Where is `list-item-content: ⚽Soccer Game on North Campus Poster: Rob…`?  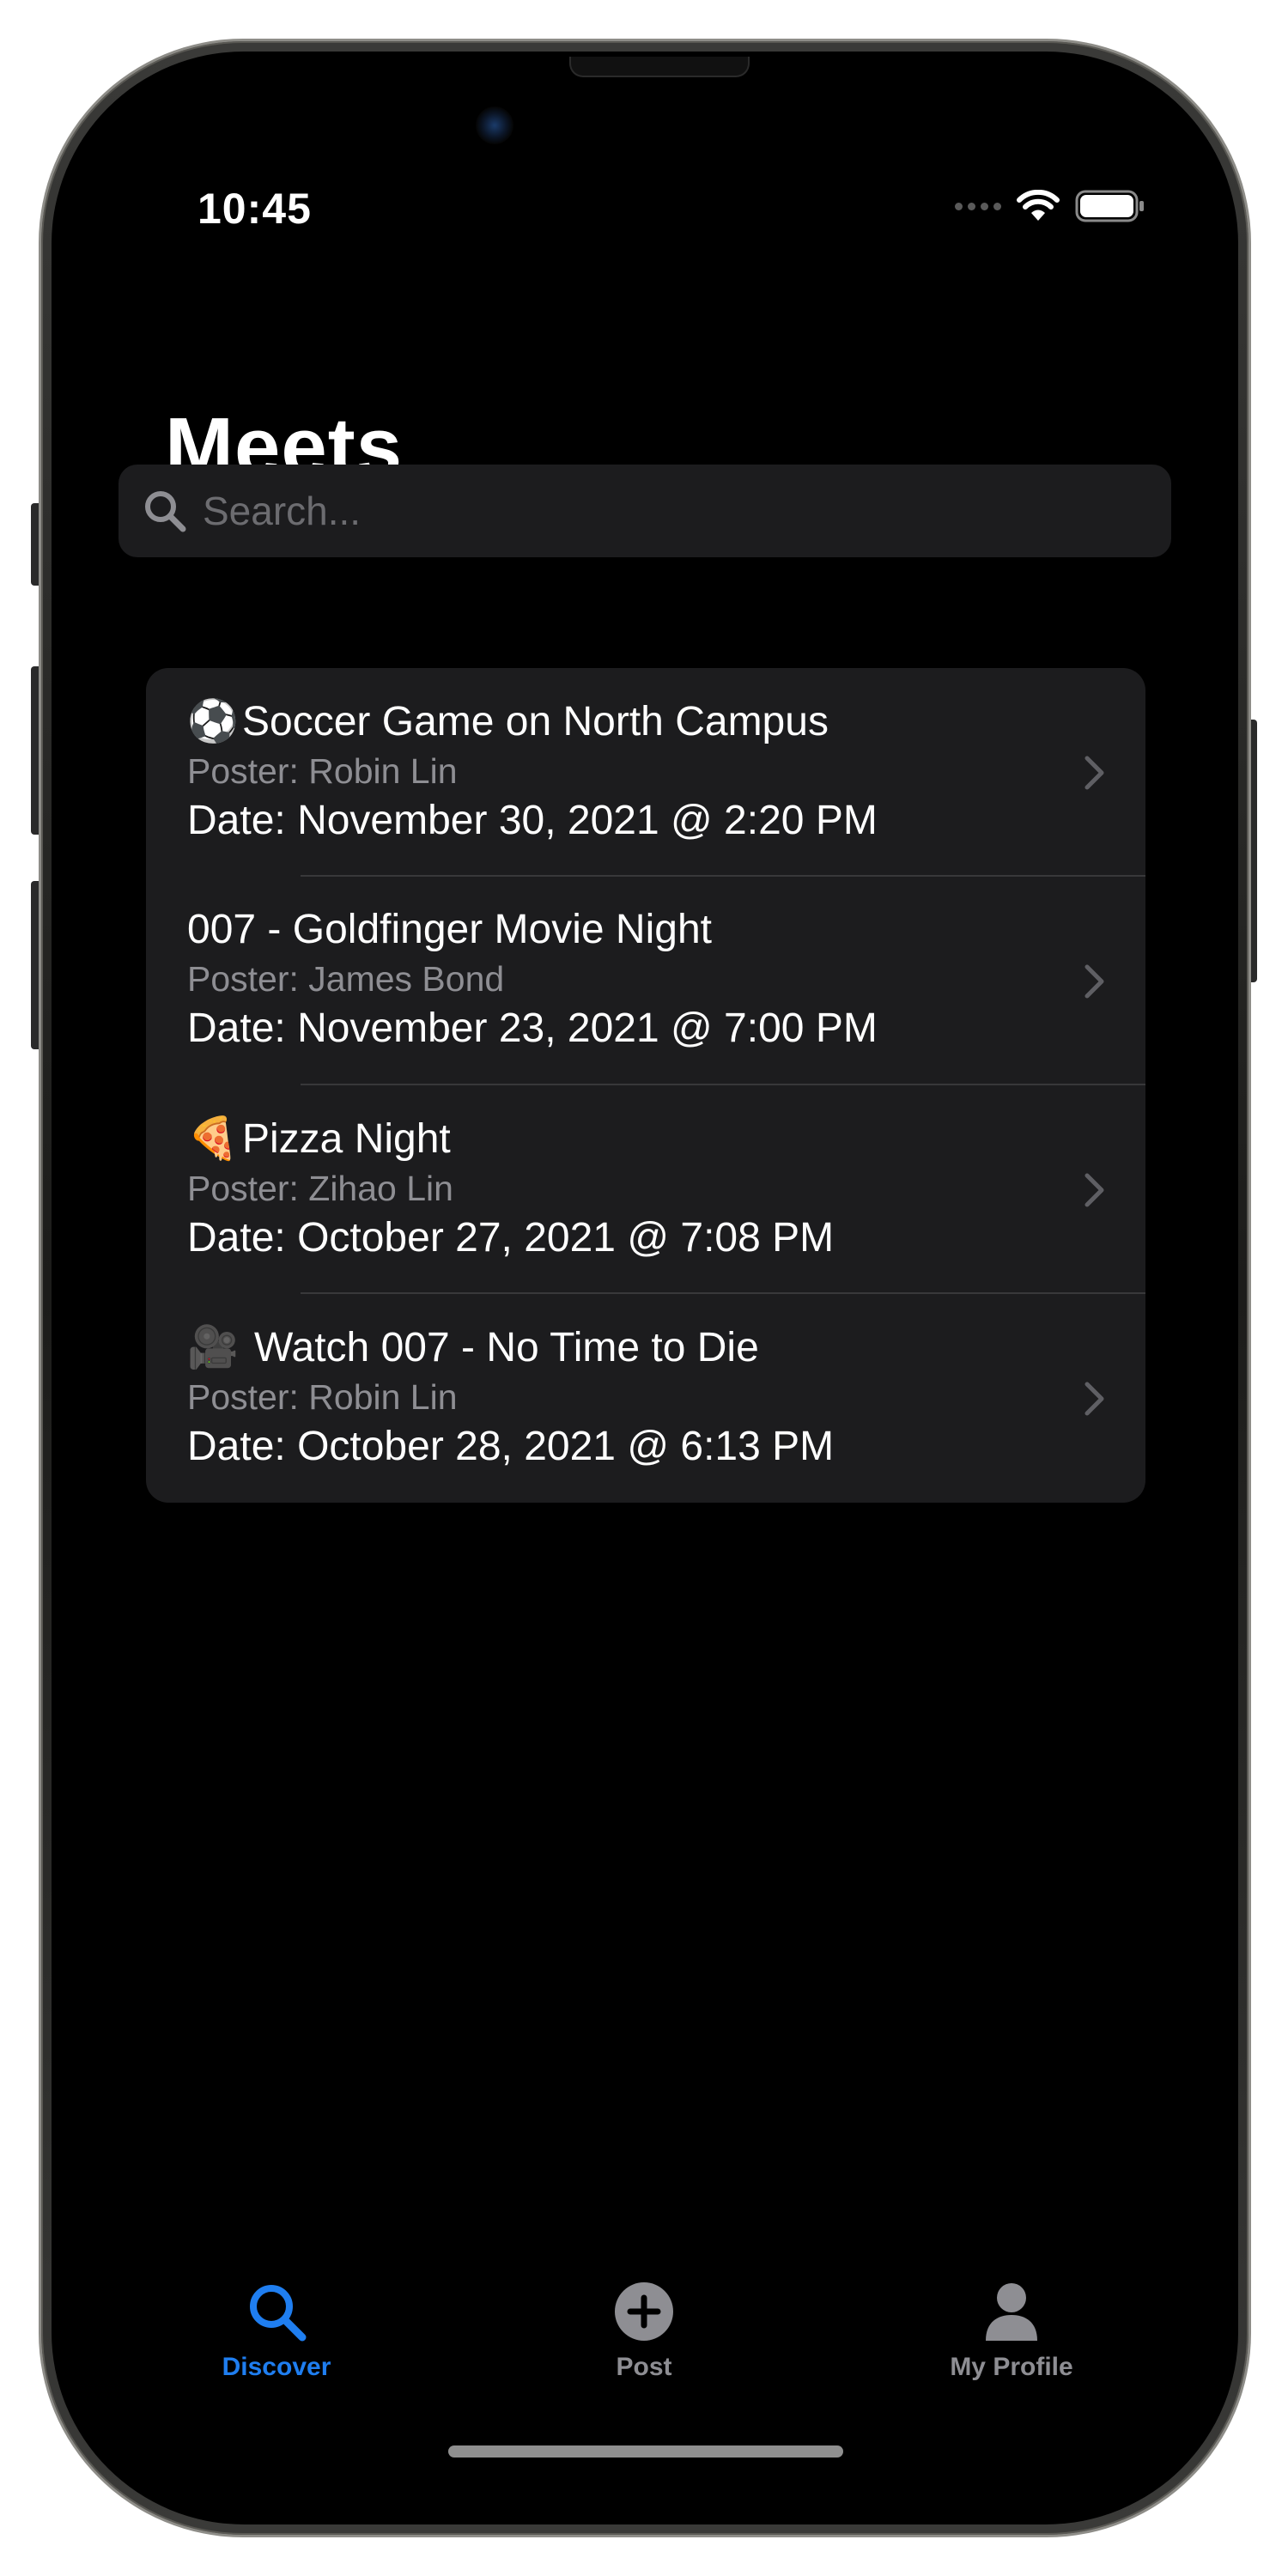
list-item-content: ⚽Soccer Game on North Campus Poster: Rob… is located at coordinates (532, 772).